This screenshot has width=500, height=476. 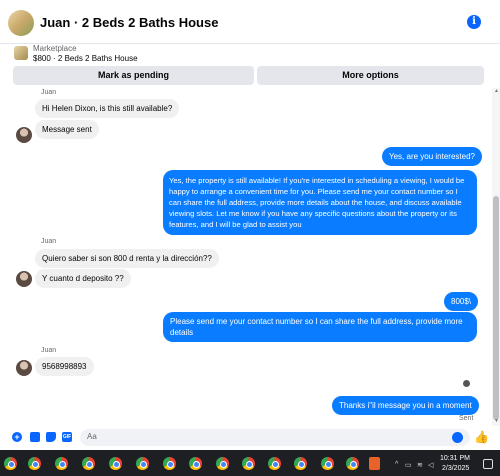 I want to click on sent-status: Sent, so click(x=466, y=418).